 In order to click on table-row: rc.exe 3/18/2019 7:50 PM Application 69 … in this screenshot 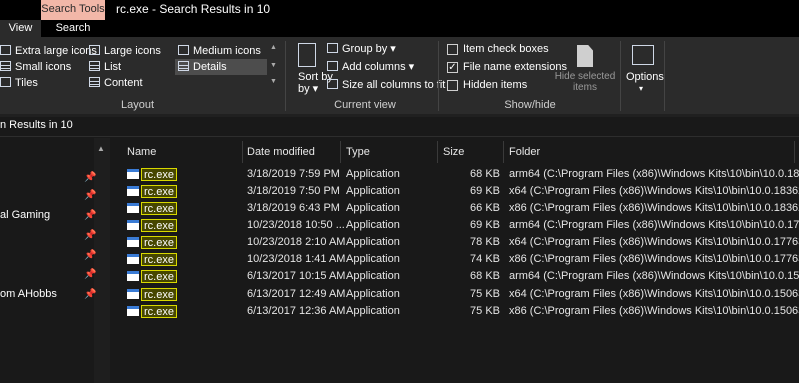, I will do `click(458, 191)`.